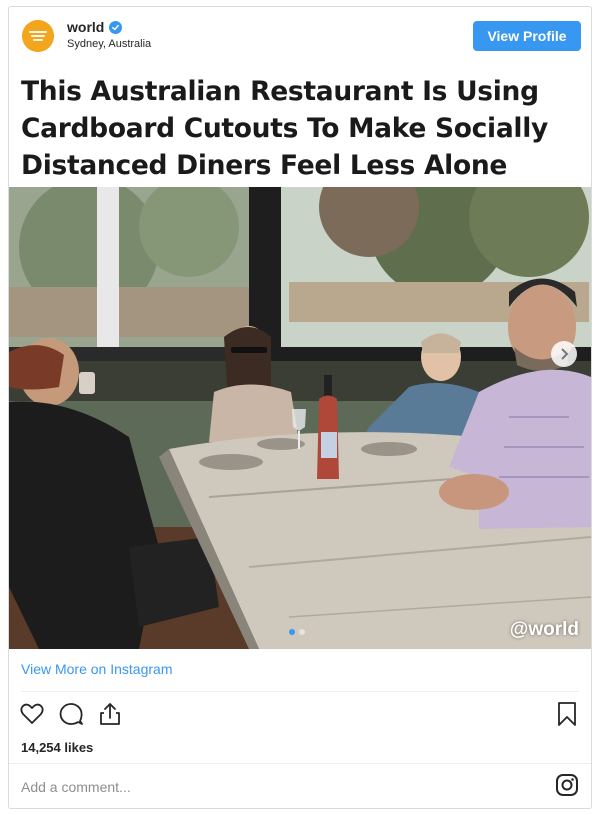 The width and height of the screenshot is (600, 815). Describe the element at coordinates (109, 44) in the screenshot. I see `location-label: Sydney, Australia` at that location.